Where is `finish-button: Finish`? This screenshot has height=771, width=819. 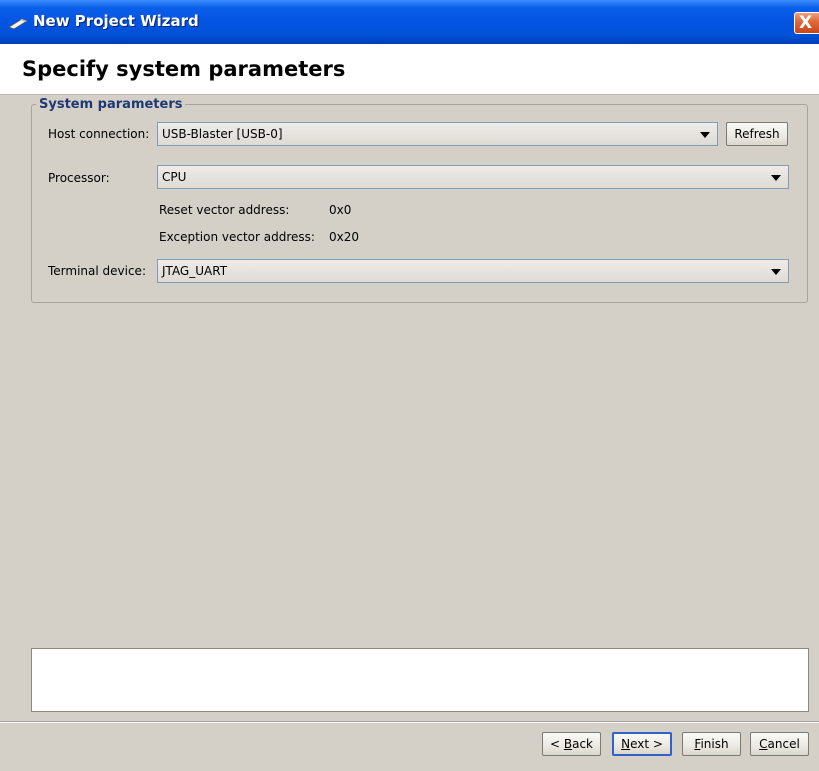 finish-button: Finish is located at coordinates (711, 744).